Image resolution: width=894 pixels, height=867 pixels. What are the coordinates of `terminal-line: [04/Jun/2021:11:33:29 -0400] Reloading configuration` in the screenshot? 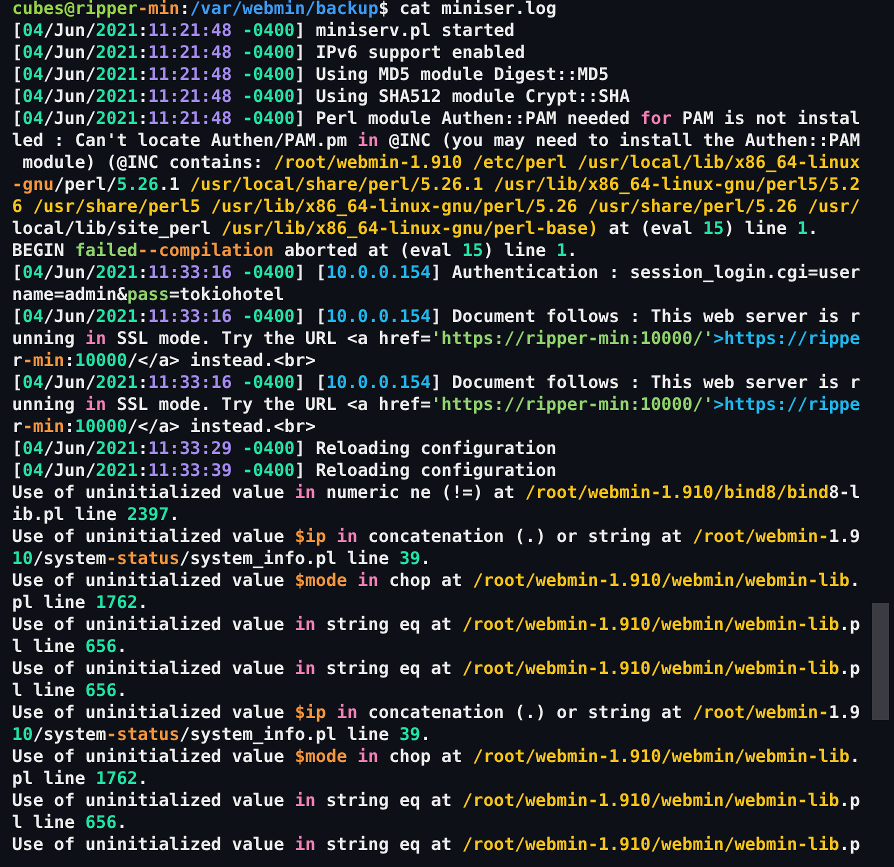 It's located at (284, 449).